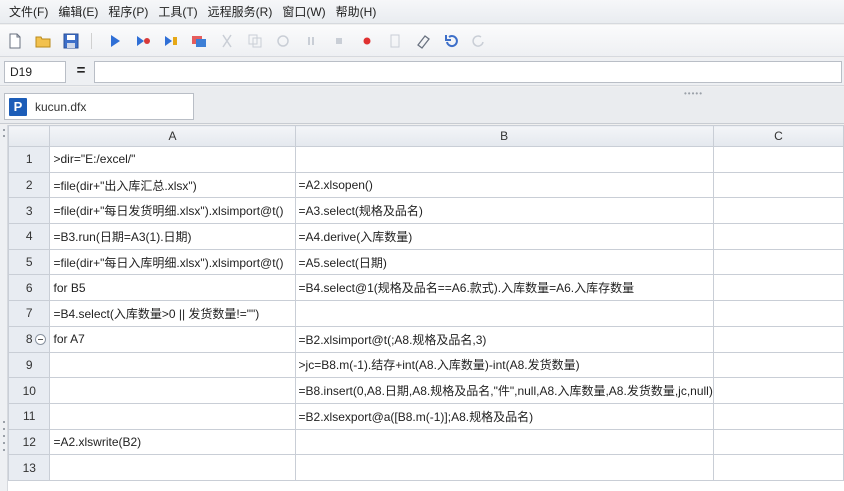 This screenshot has height=491, width=844. I want to click on row-header: 10, so click(29, 390).